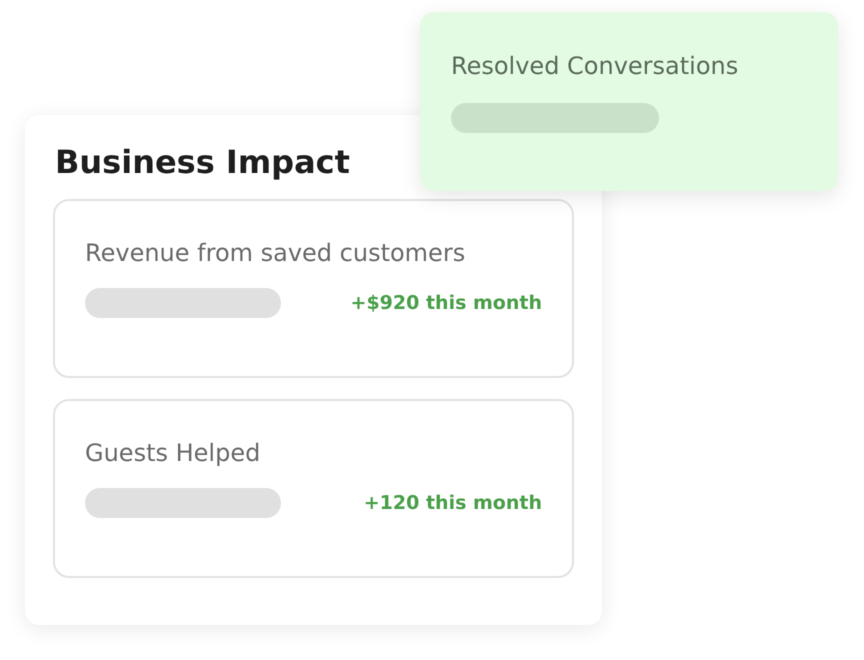 Image resolution: width=864 pixels, height=660 pixels. What do you see at coordinates (173, 453) in the screenshot?
I see `metric-label: Guests Helped` at bounding box center [173, 453].